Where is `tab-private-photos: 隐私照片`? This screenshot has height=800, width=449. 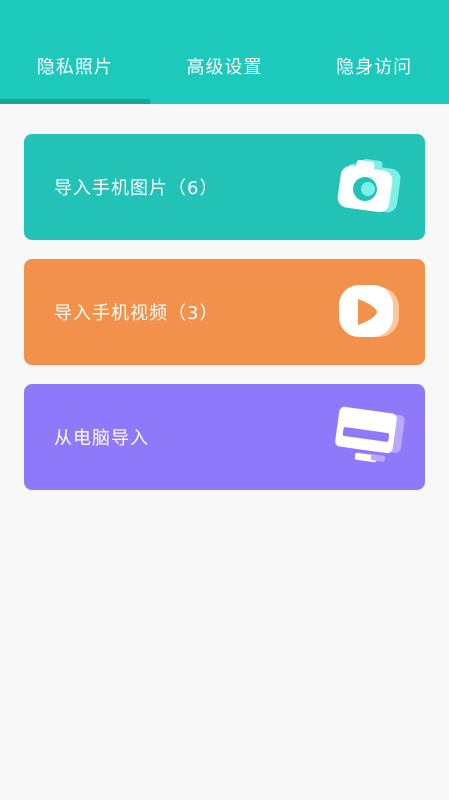 tab-private-photos: 隐私照片 is located at coordinates (75, 66).